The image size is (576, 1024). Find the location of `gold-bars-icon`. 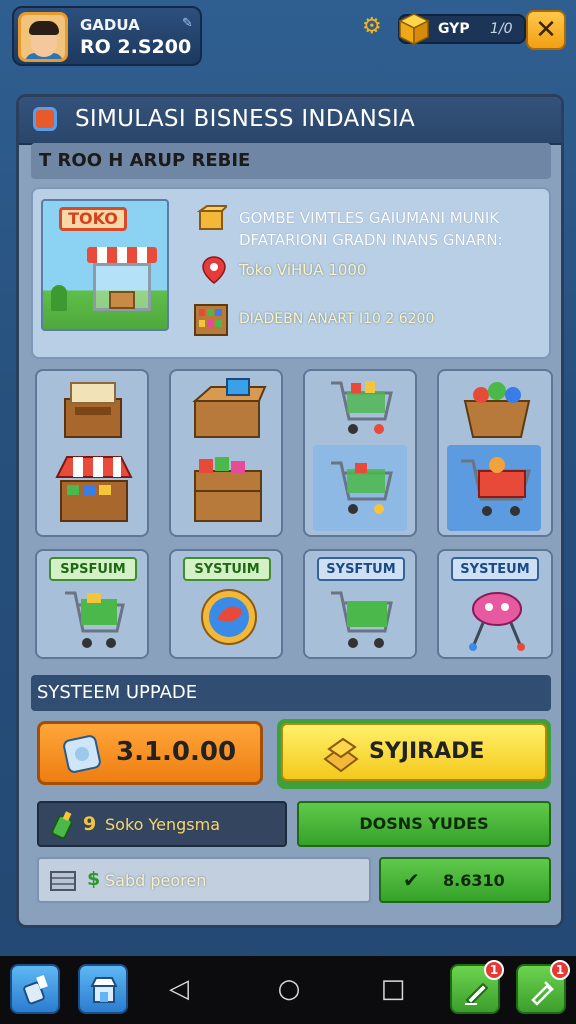

gold-bars-icon is located at coordinates (341, 755).